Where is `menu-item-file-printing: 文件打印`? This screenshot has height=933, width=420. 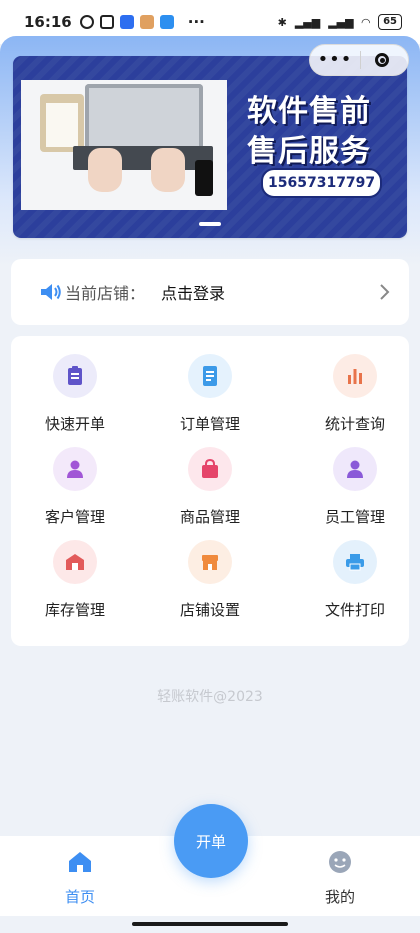
menu-item-file-printing: 文件打印 is located at coordinates (355, 580).